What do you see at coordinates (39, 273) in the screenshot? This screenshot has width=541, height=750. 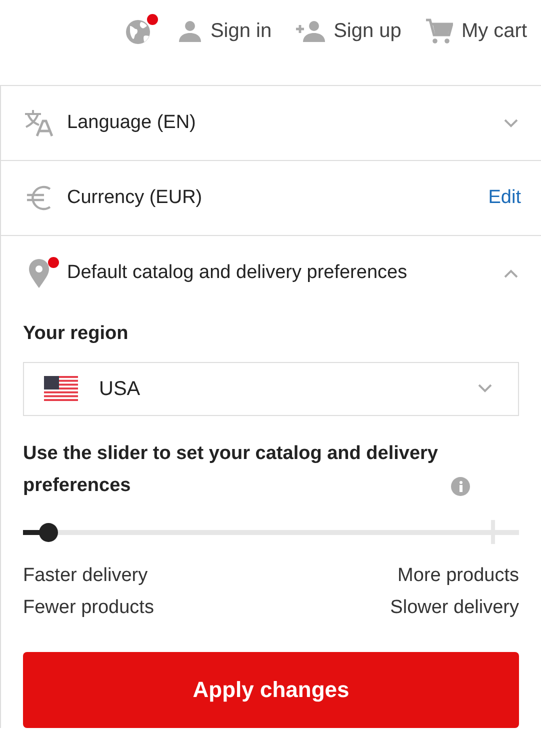 I see `location-pin-icon` at bounding box center [39, 273].